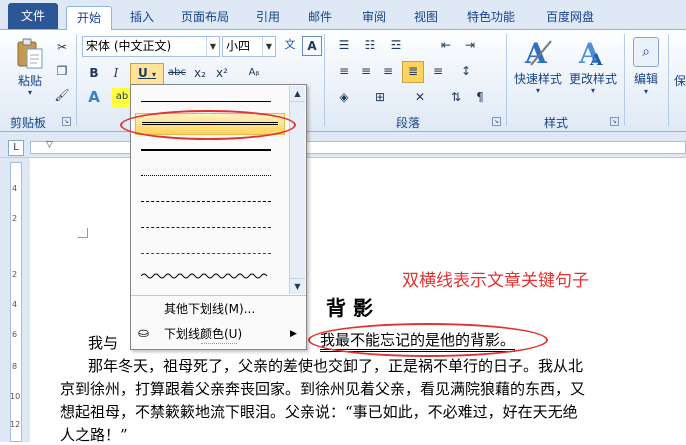  I want to click on align-center-icon: ≡, so click(366, 71).